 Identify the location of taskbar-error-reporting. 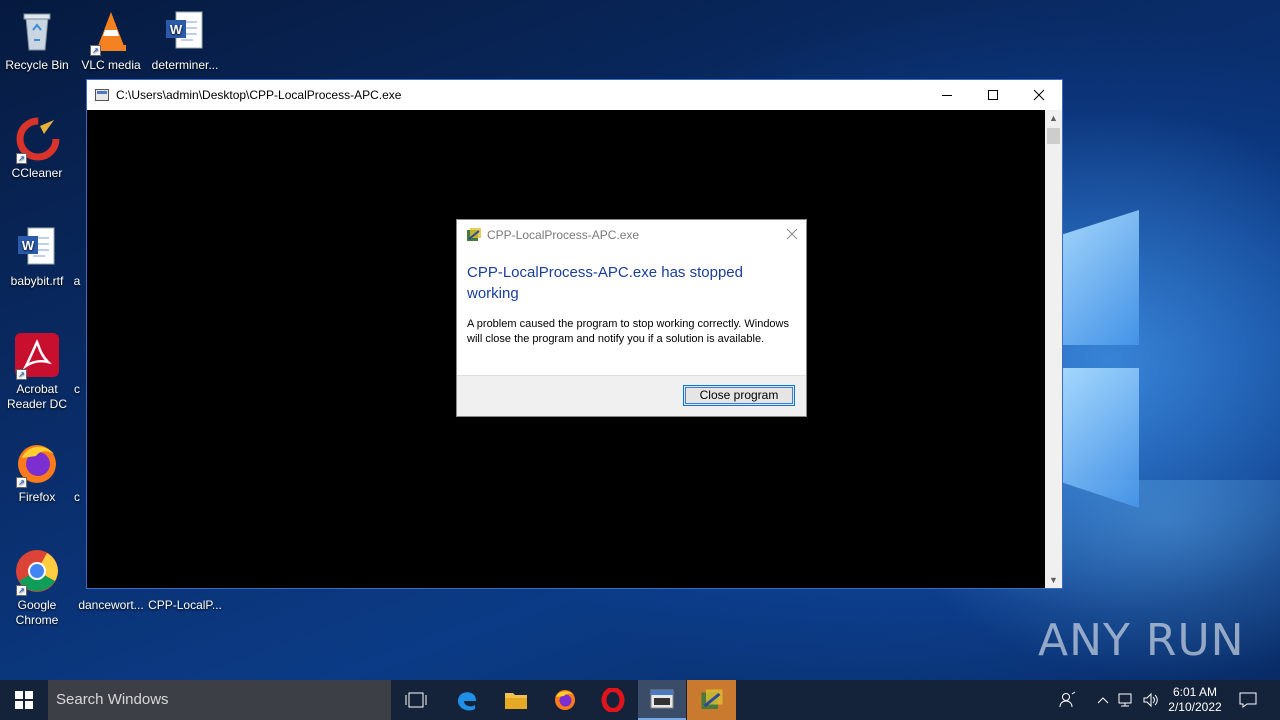
(711, 700).